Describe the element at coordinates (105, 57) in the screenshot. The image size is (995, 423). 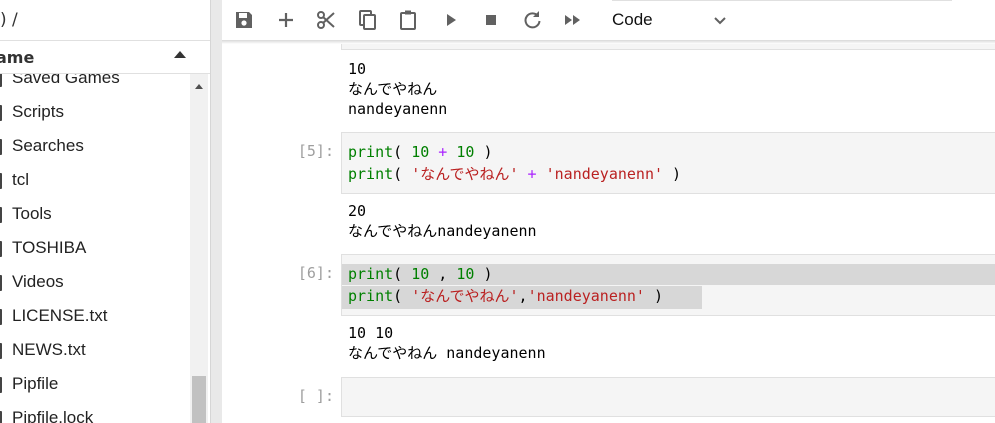
I see `file-list-header: ame` at that location.